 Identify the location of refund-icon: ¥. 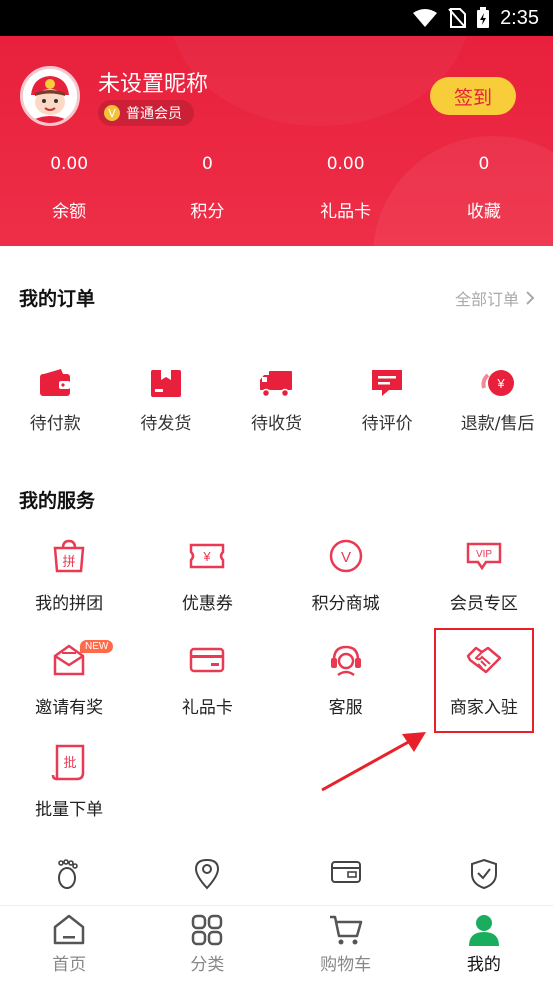
(497, 383).